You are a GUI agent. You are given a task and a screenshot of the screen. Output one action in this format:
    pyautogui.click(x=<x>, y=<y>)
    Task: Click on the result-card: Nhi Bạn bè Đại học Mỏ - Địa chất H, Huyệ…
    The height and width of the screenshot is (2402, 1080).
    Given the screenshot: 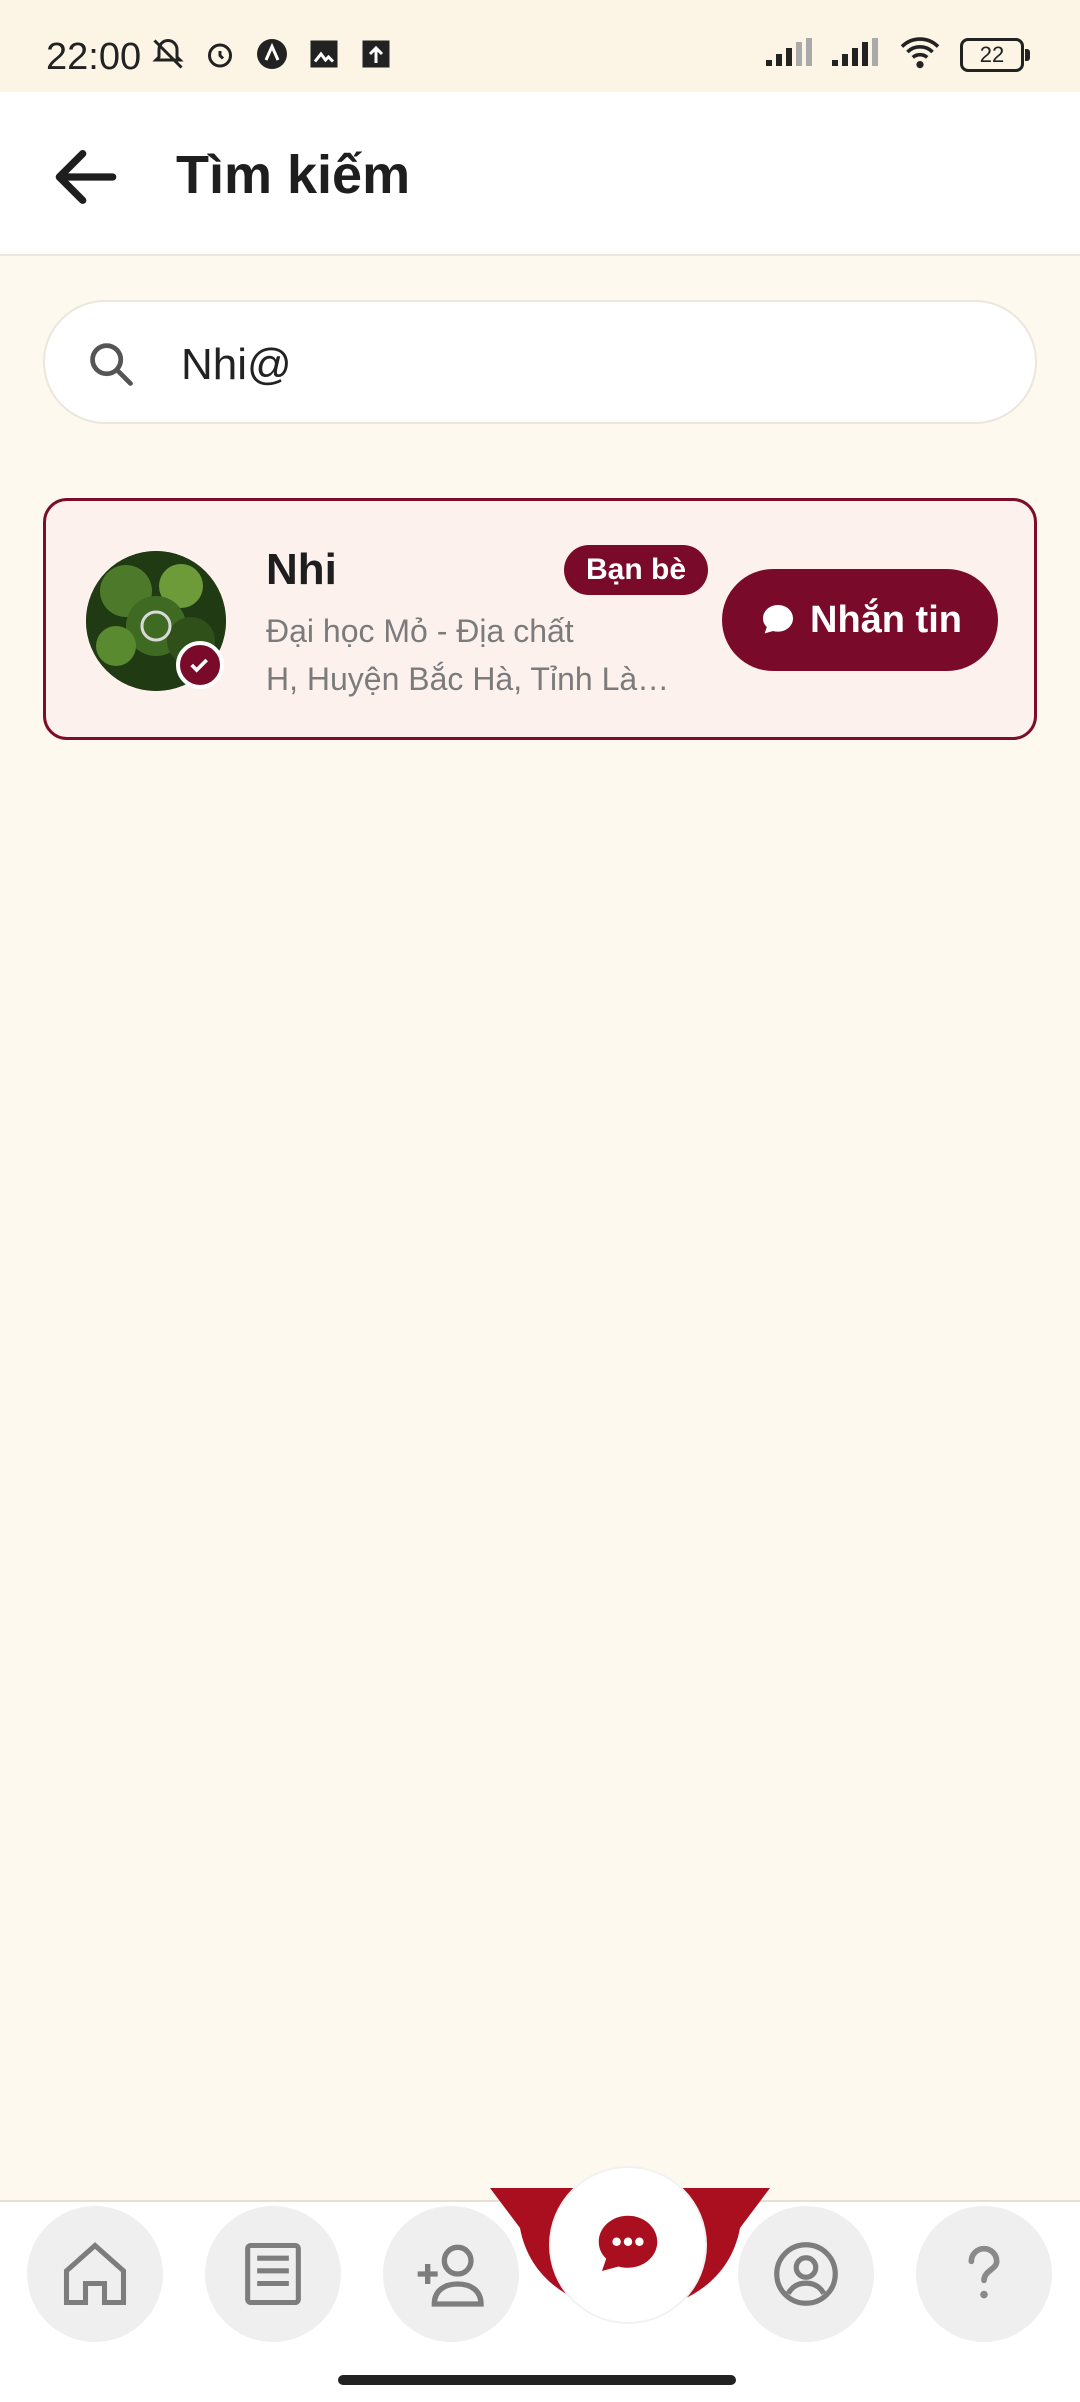 What is the action you would take?
    pyautogui.click(x=540, y=619)
    